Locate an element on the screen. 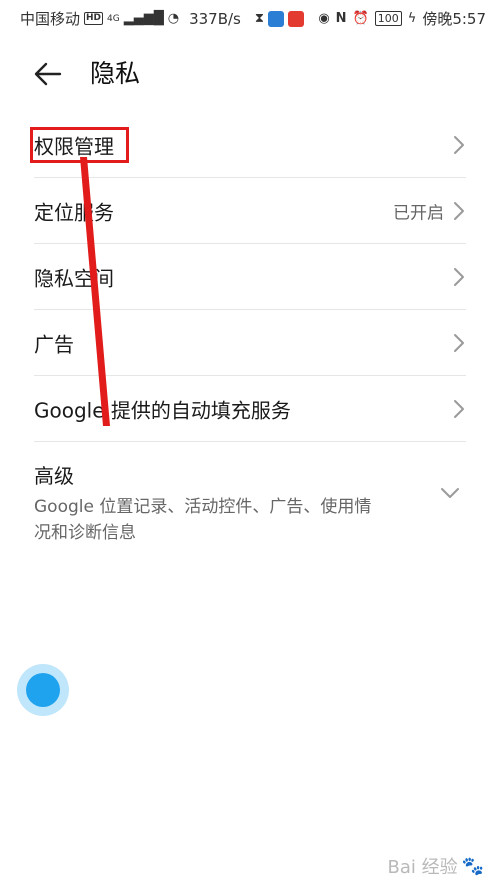 Image resolution: width=500 pixels, height=889 pixels. watermark-text: Bai 经验 is located at coordinates (422, 867).